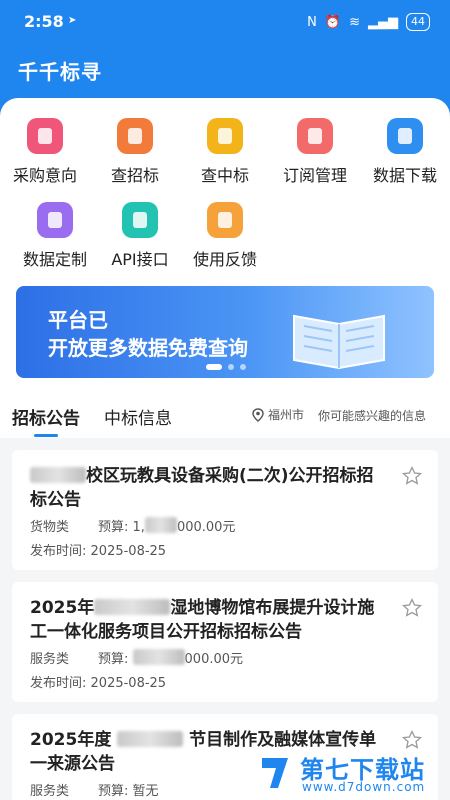  Describe the element at coordinates (383, 22) in the screenshot. I see `signal-icon: ▂▄▆` at that location.